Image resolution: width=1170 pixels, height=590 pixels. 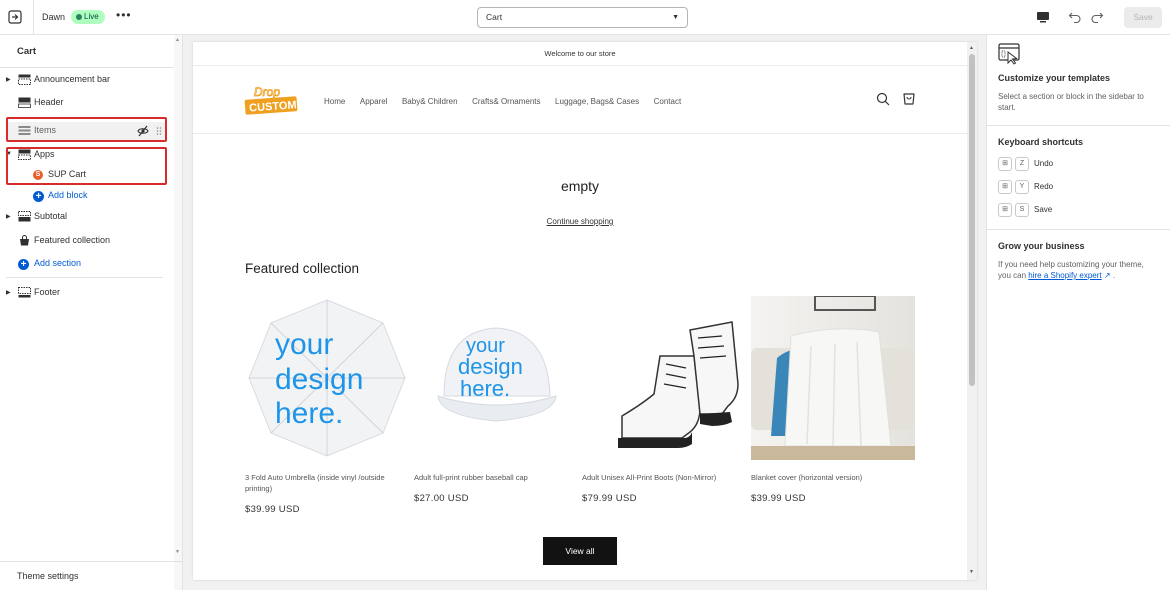 I want to click on search-icon, so click(x=883, y=99).